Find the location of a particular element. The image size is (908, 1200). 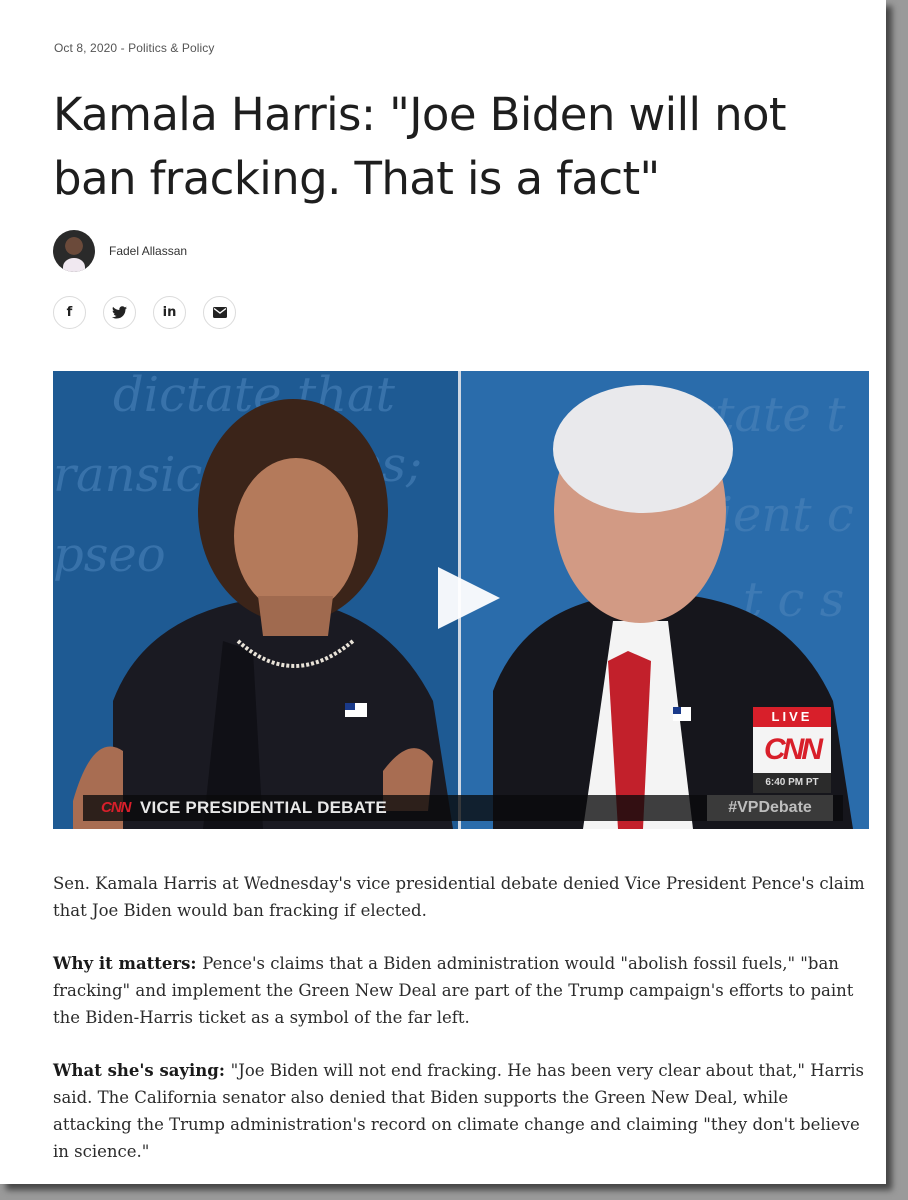

share-bar: f in is located at coordinates (144, 312).